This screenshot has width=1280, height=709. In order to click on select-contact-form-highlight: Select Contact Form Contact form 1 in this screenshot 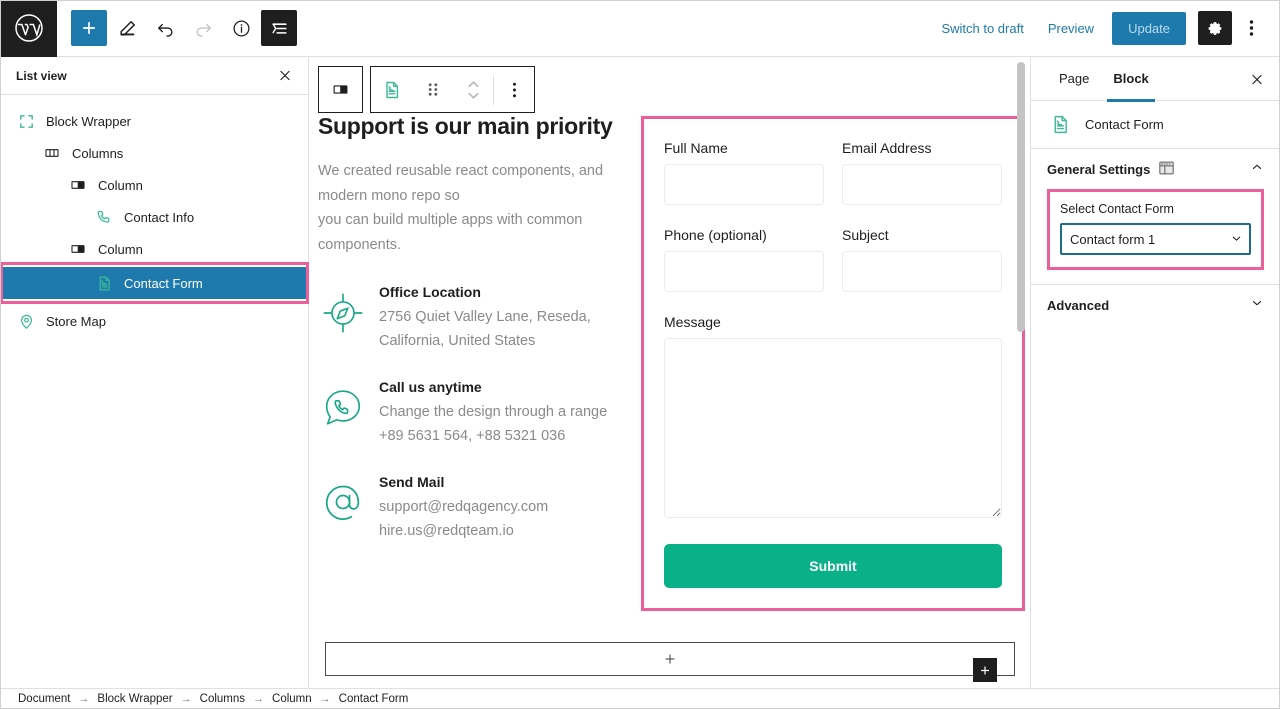, I will do `click(1155, 229)`.